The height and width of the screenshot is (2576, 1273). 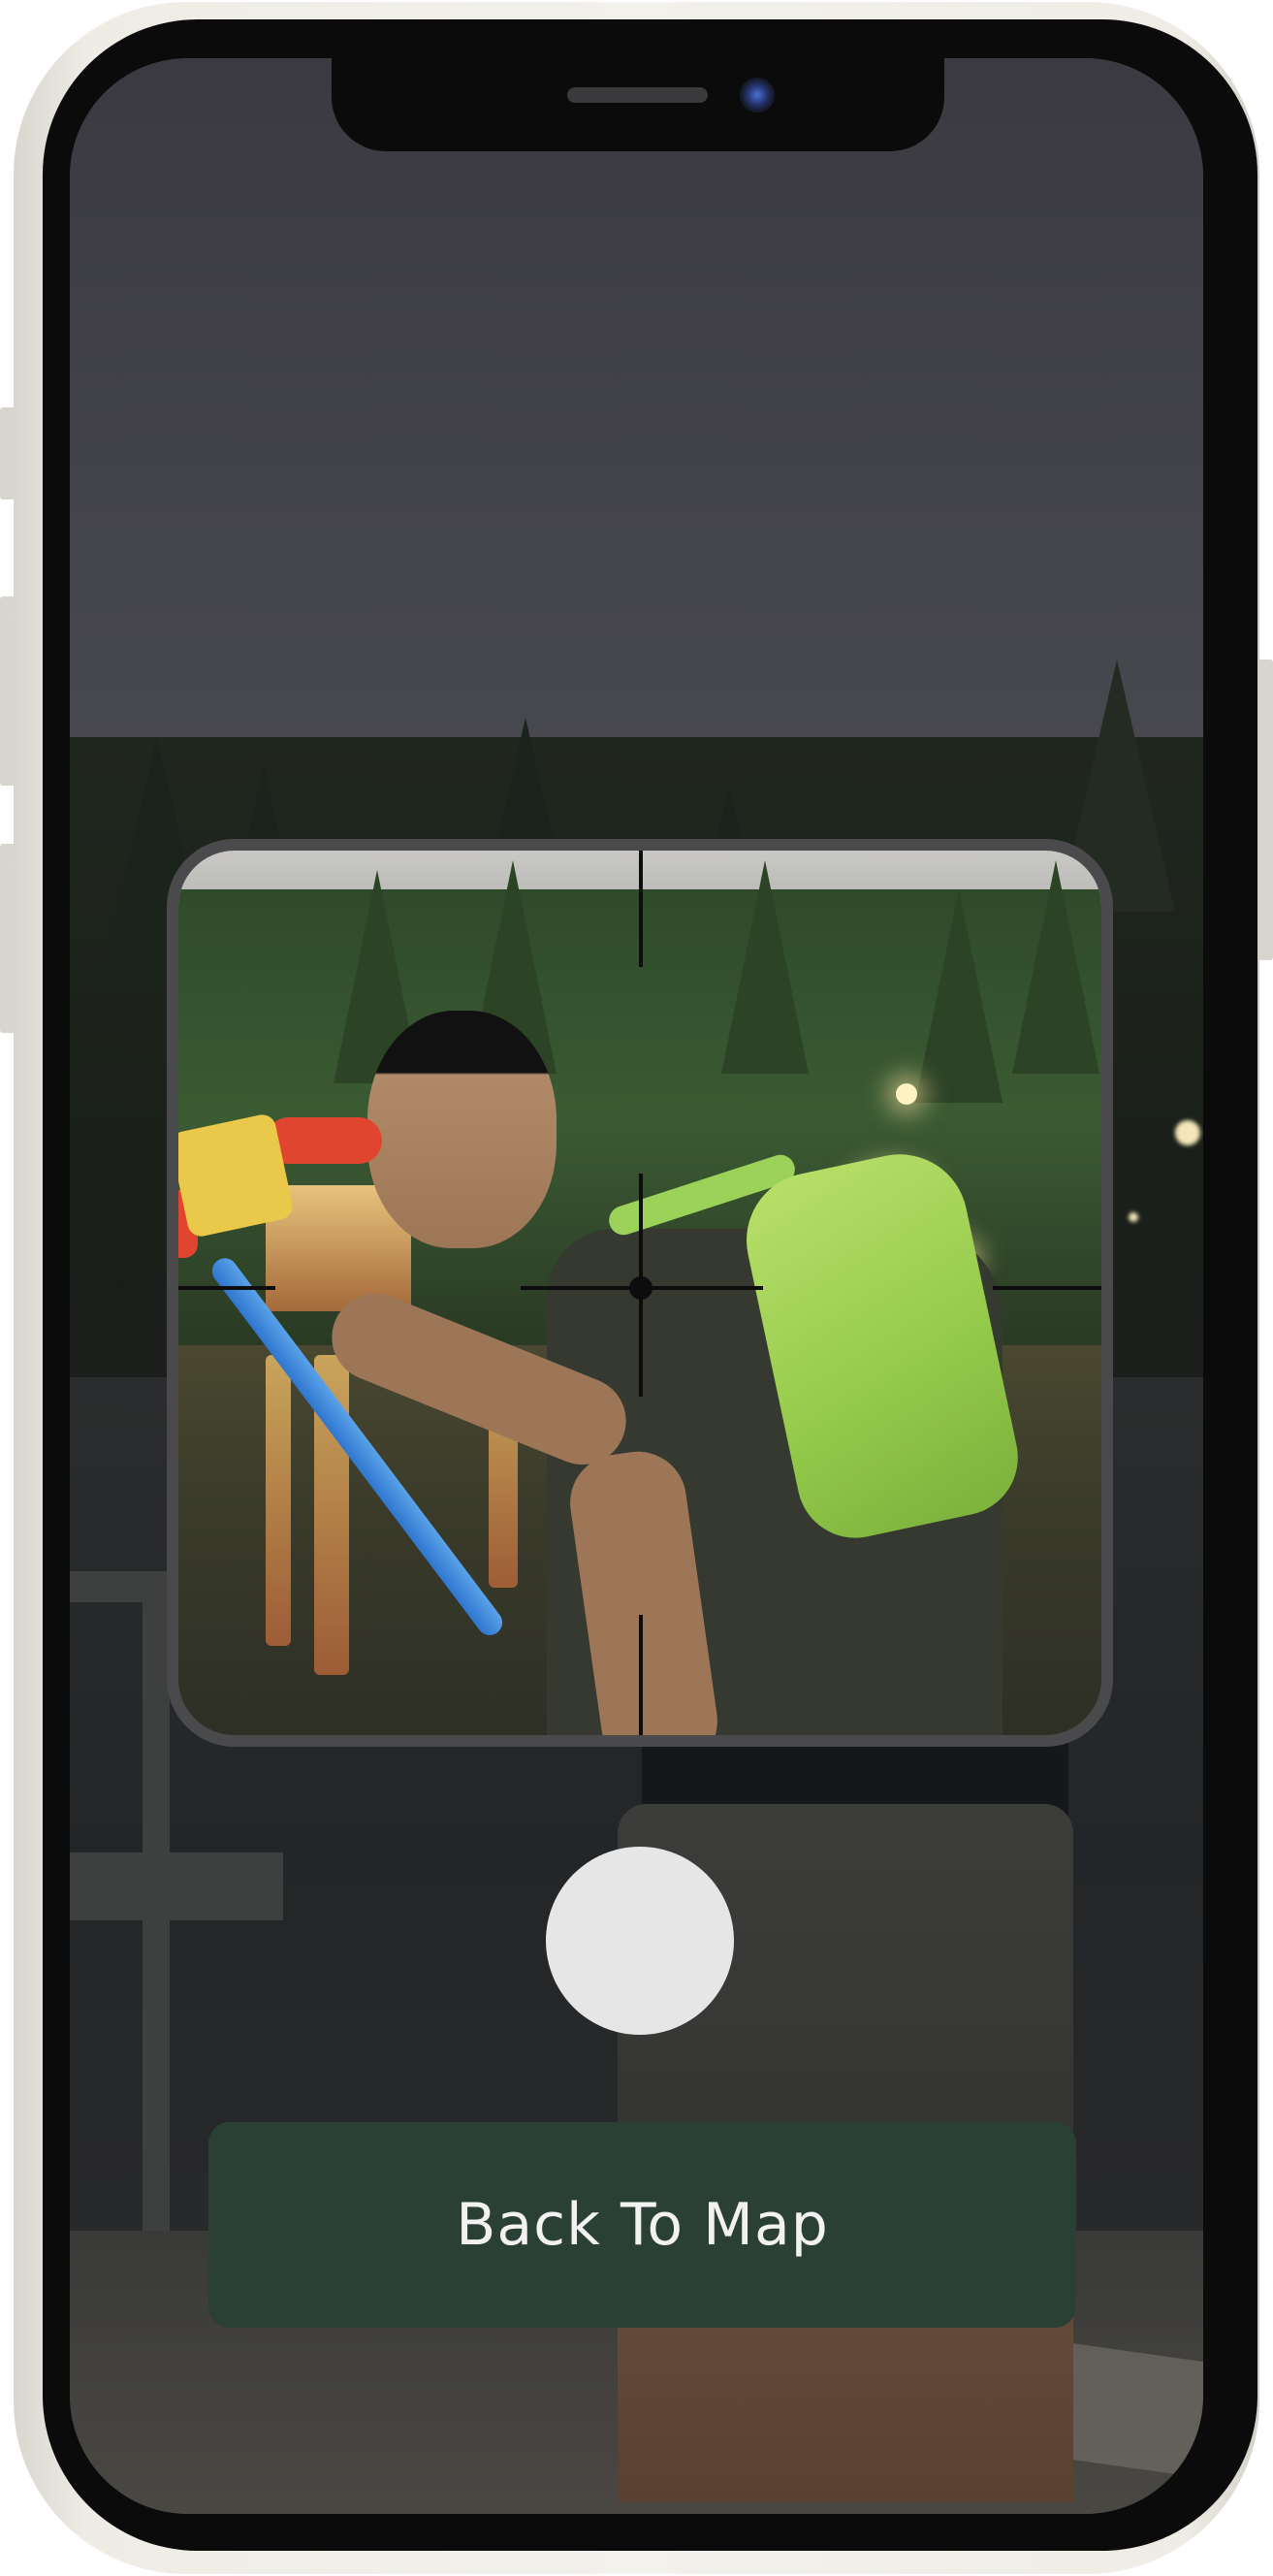 What do you see at coordinates (637, 95) in the screenshot?
I see `speaker-grille-icon` at bounding box center [637, 95].